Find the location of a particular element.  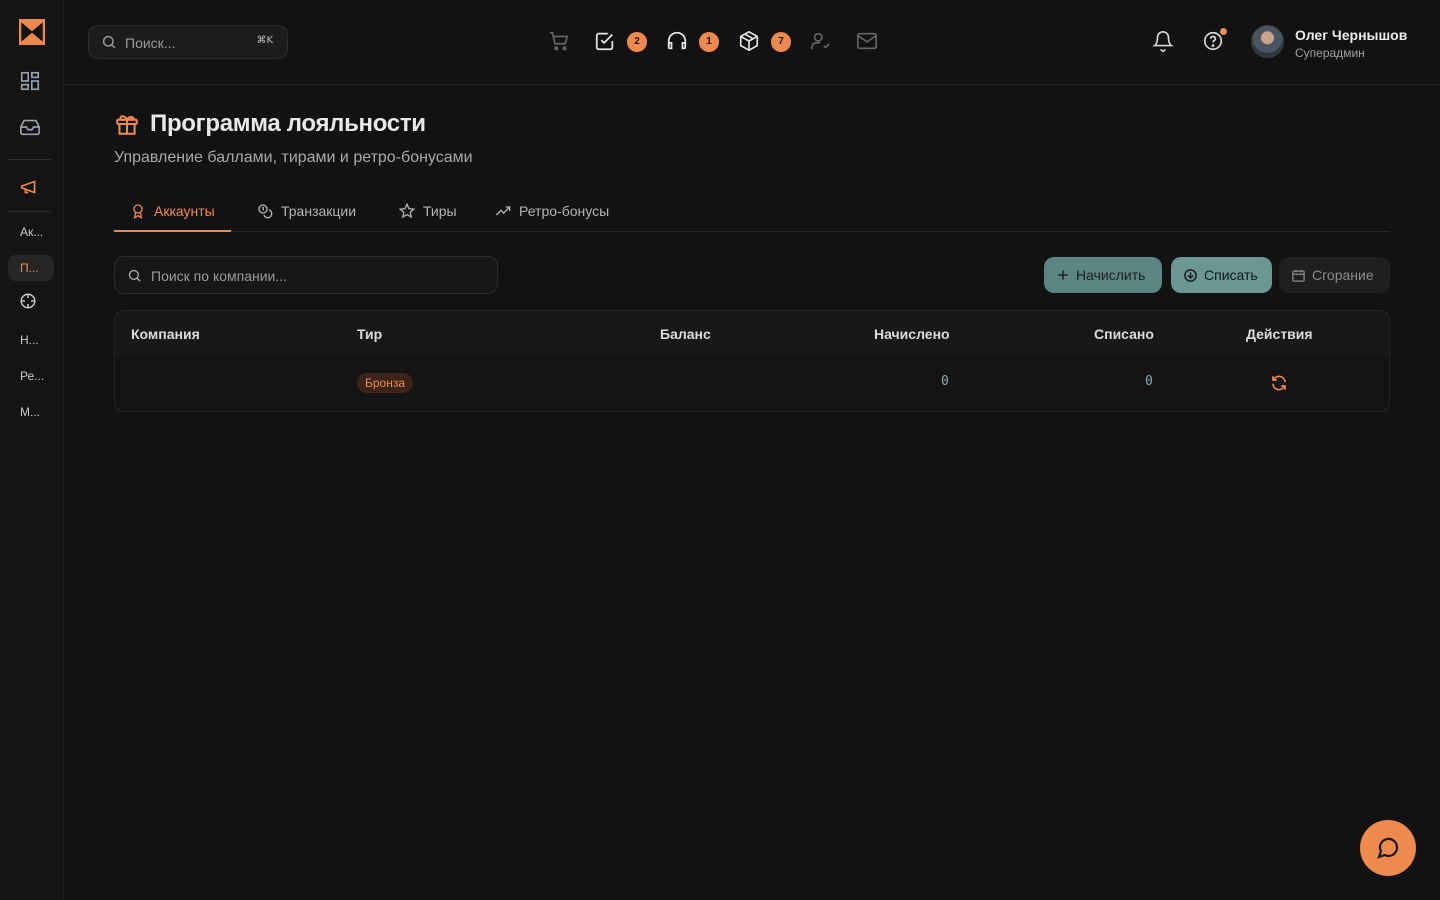

user-name: Олег Чернышов is located at coordinates (1351, 35).